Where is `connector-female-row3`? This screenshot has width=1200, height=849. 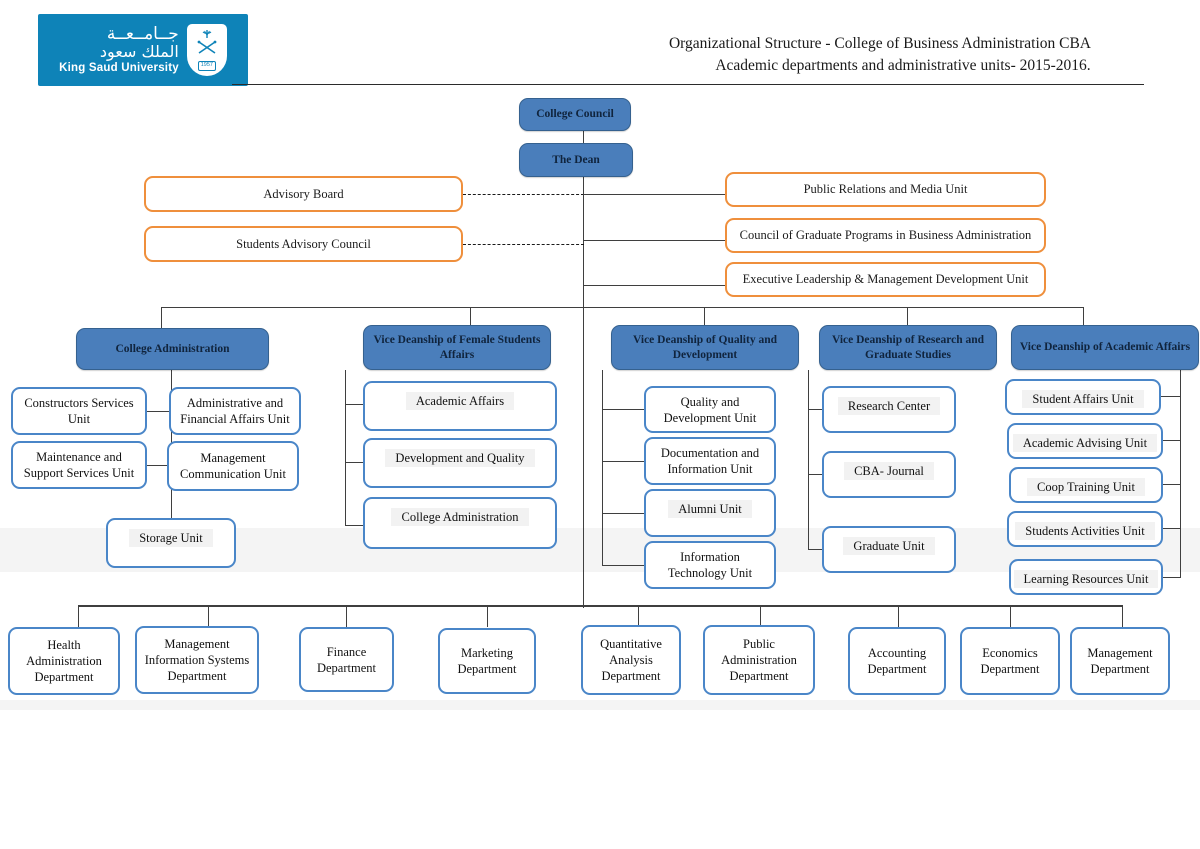 connector-female-row3 is located at coordinates (354, 526).